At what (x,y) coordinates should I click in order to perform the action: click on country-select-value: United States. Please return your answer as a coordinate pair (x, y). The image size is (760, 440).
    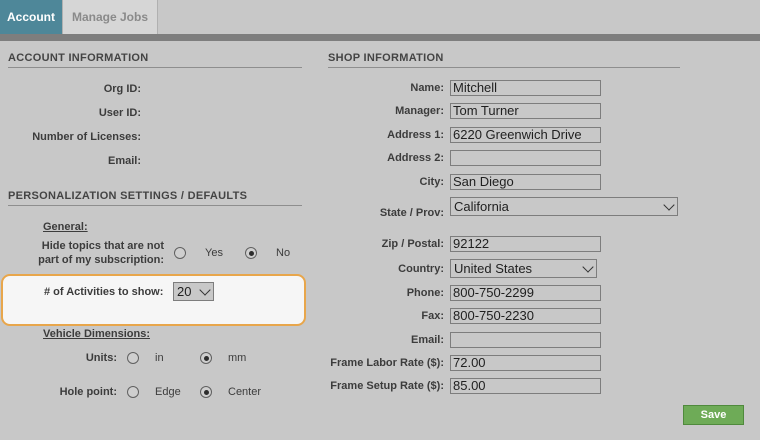
    Looking at the image, I should click on (493, 268).